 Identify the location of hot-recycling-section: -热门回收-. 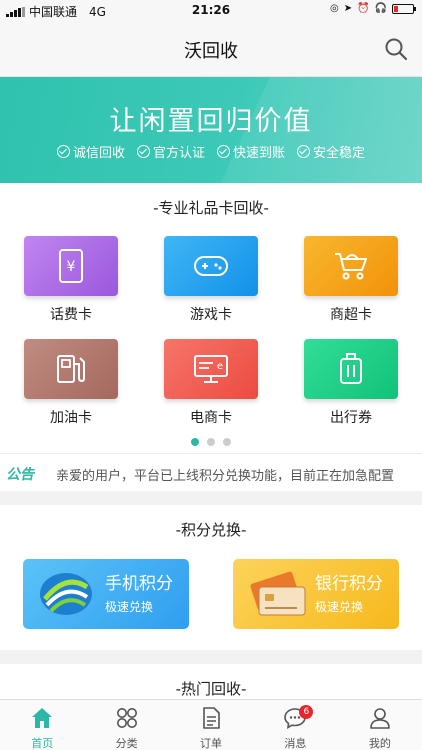
(211, 684).